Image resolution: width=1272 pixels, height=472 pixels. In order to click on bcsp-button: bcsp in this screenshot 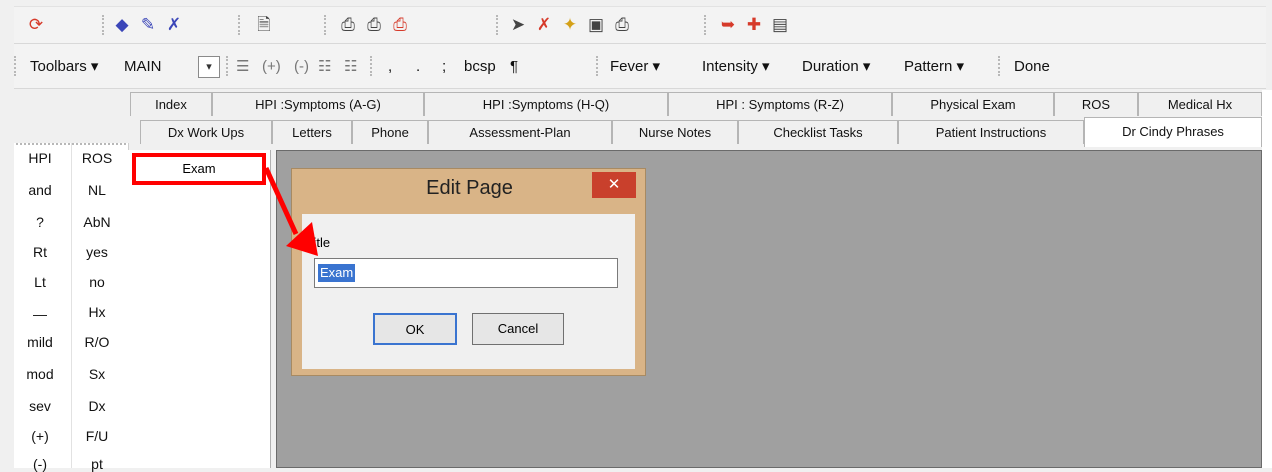, I will do `click(480, 67)`.